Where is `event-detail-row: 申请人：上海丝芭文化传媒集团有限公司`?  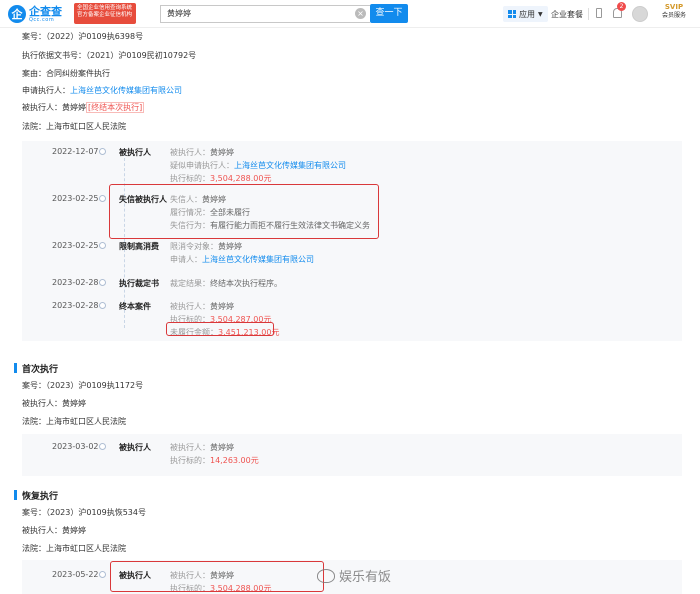 event-detail-row: 申请人：上海丝芭文化传媒集团有限公司 is located at coordinates (242, 259).